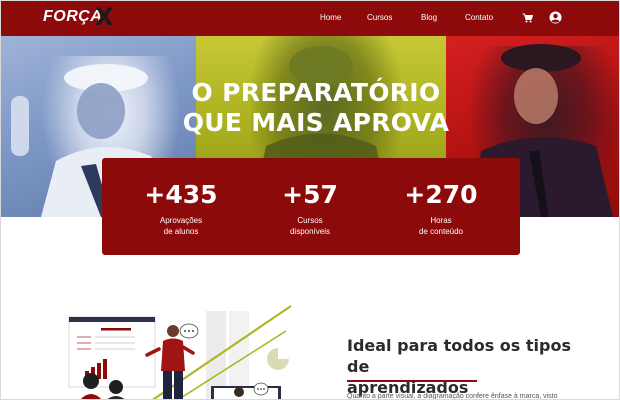  What do you see at coordinates (310, 18) in the screenshot?
I see `top-navbar: FORÇA X Home Cursos Blog Contato` at bounding box center [310, 18].